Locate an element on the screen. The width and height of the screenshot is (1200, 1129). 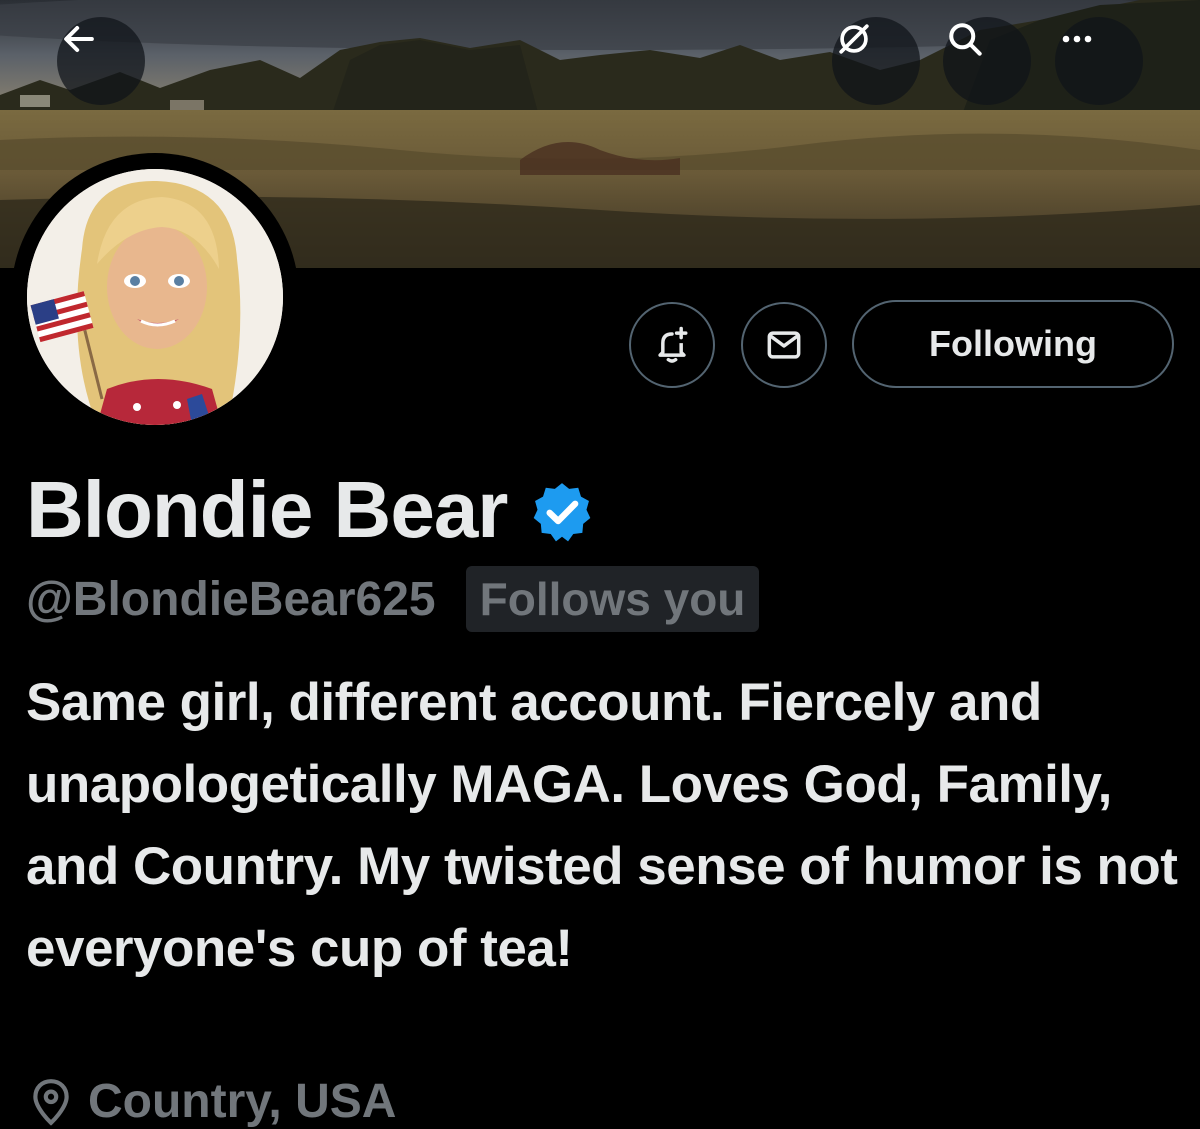
location-row: Country, USA is located at coordinates (211, 1101).